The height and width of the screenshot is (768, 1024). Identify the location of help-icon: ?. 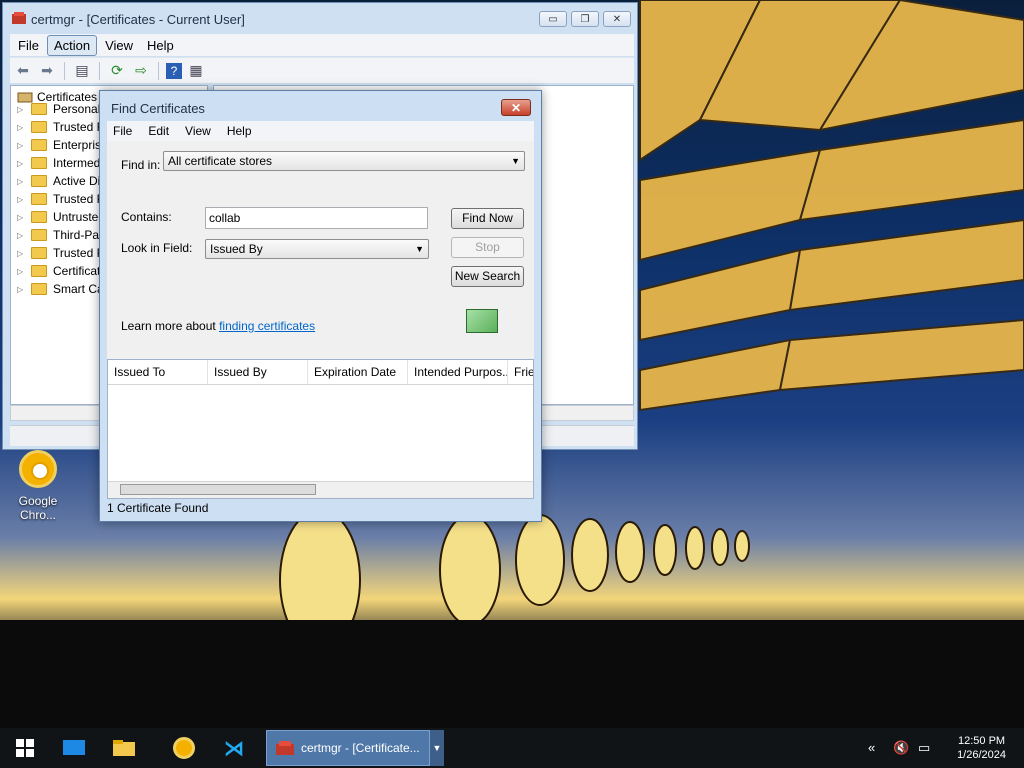
(174, 70).